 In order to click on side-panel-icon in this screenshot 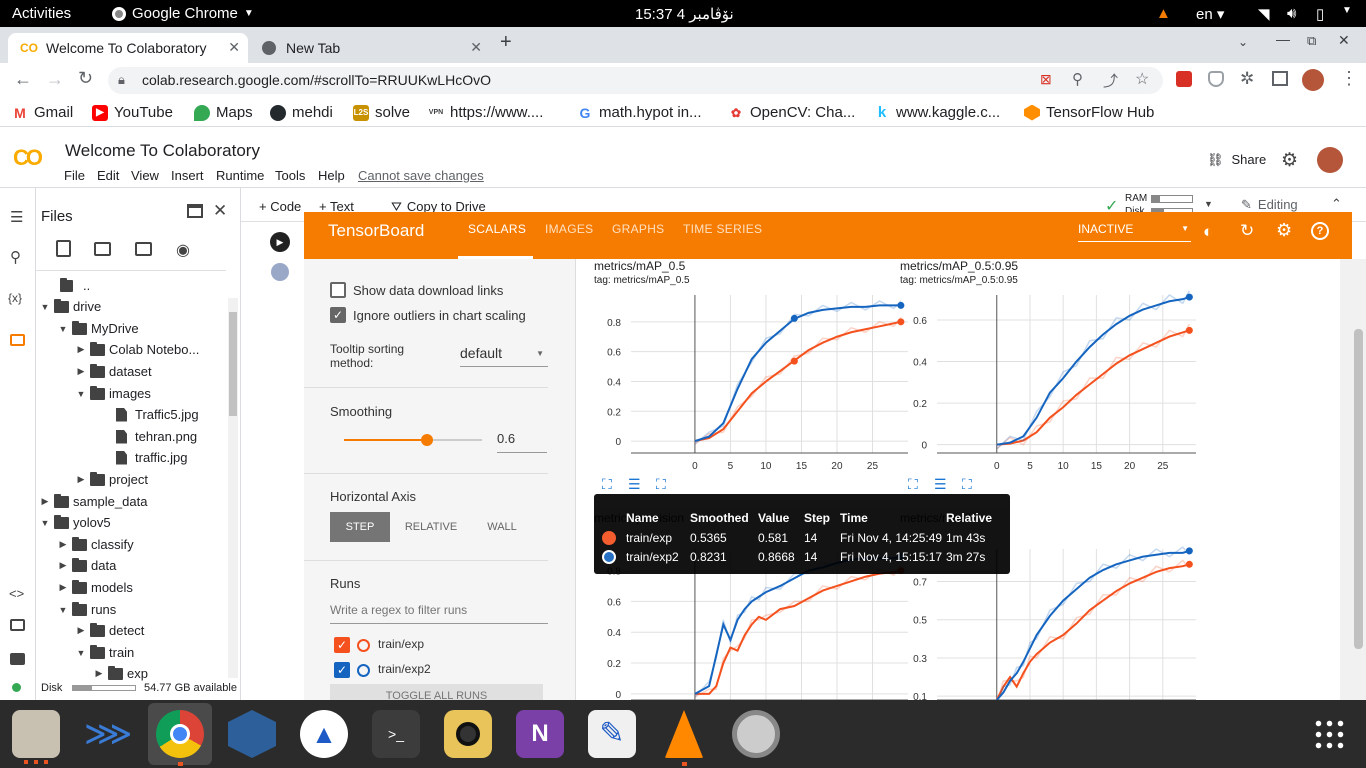, I will do `click(1280, 78)`.